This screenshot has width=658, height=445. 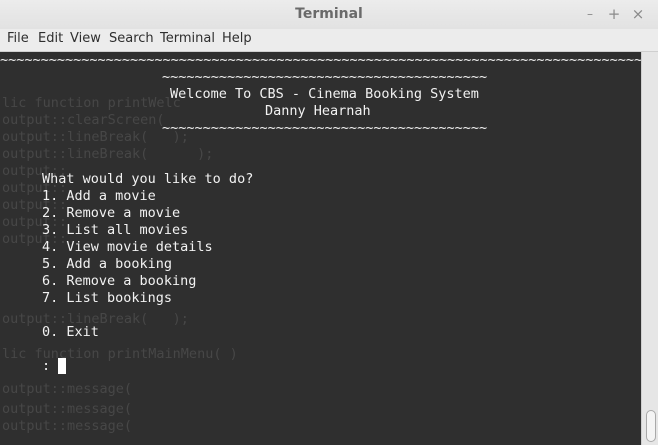 What do you see at coordinates (590, 14) in the screenshot?
I see `minimize-icon: –` at bounding box center [590, 14].